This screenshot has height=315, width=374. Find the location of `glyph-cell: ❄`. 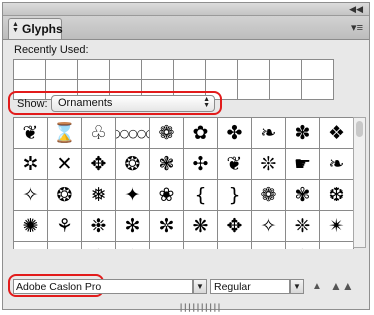

glyph-cell: ❄ is located at coordinates (201, 245).